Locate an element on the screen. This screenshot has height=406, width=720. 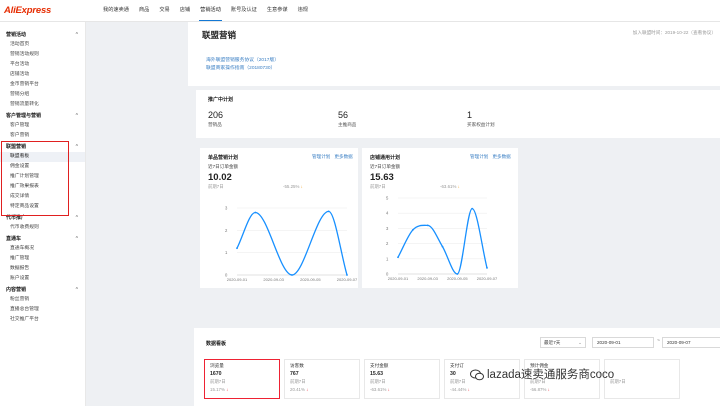
sidebar-item: 账户设置 is located at coordinates (42, 279).